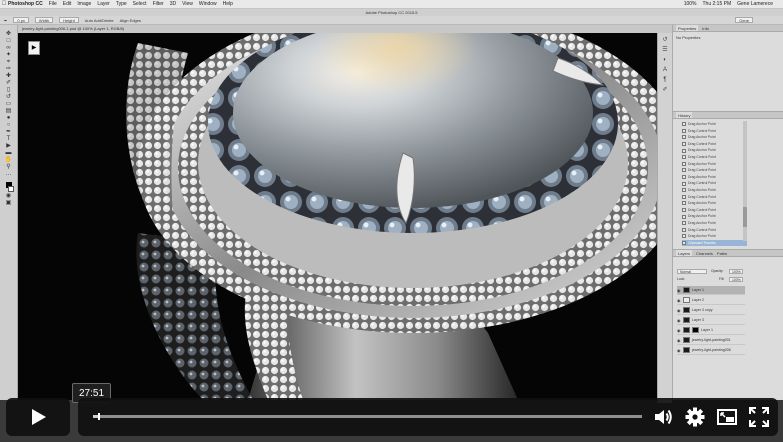 The height and width of the screenshot is (442, 783). Describe the element at coordinates (69, 20) in the screenshot. I see `height-field: Height` at that location.